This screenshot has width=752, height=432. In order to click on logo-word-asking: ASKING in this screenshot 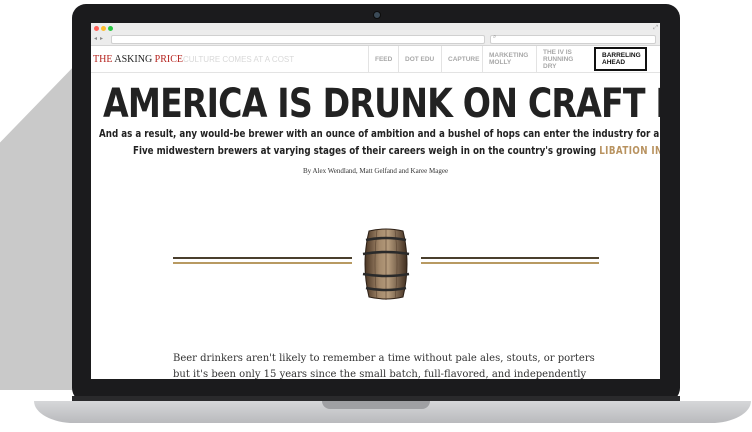, I will do `click(134, 59)`.